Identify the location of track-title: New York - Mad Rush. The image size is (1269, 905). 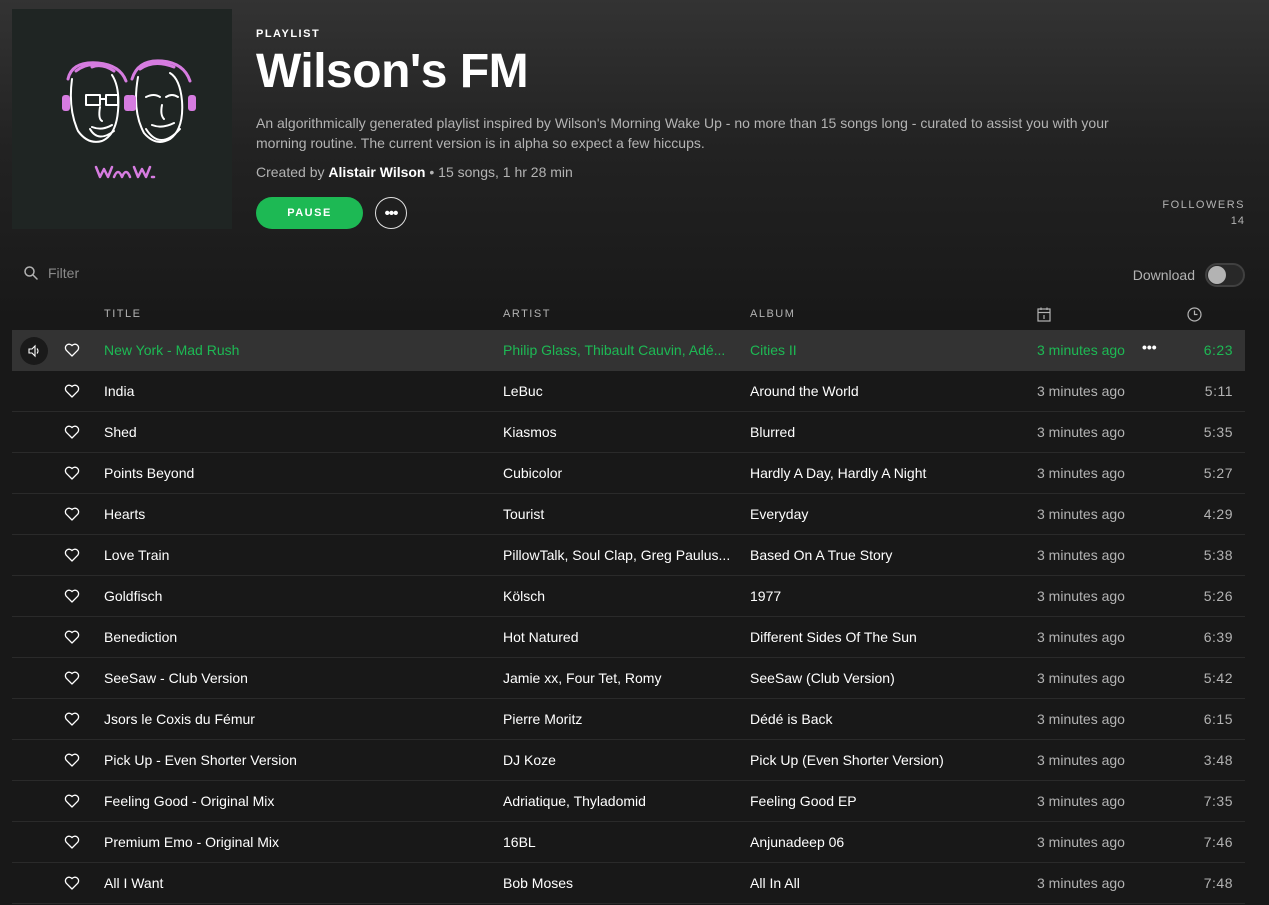
(294, 350).